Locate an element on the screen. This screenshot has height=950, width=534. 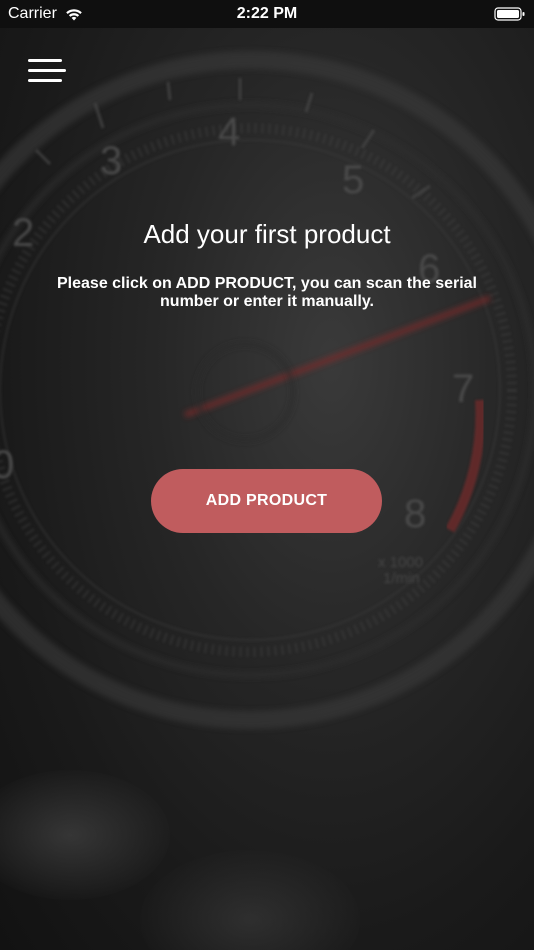
gauge-number: 5 is located at coordinates (353, 180).